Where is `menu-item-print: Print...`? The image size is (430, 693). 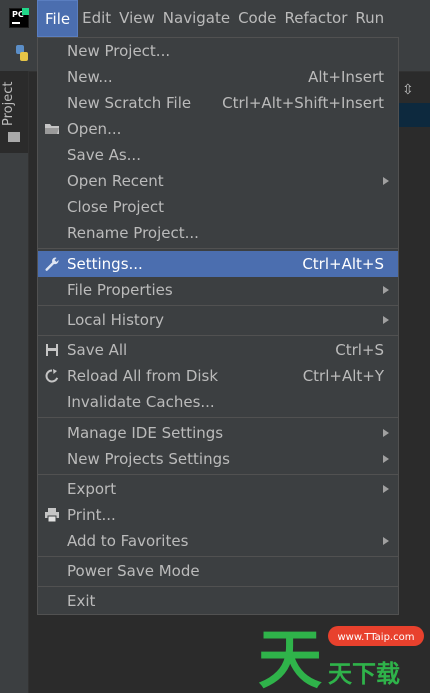 menu-item-print: Print... is located at coordinates (218, 515).